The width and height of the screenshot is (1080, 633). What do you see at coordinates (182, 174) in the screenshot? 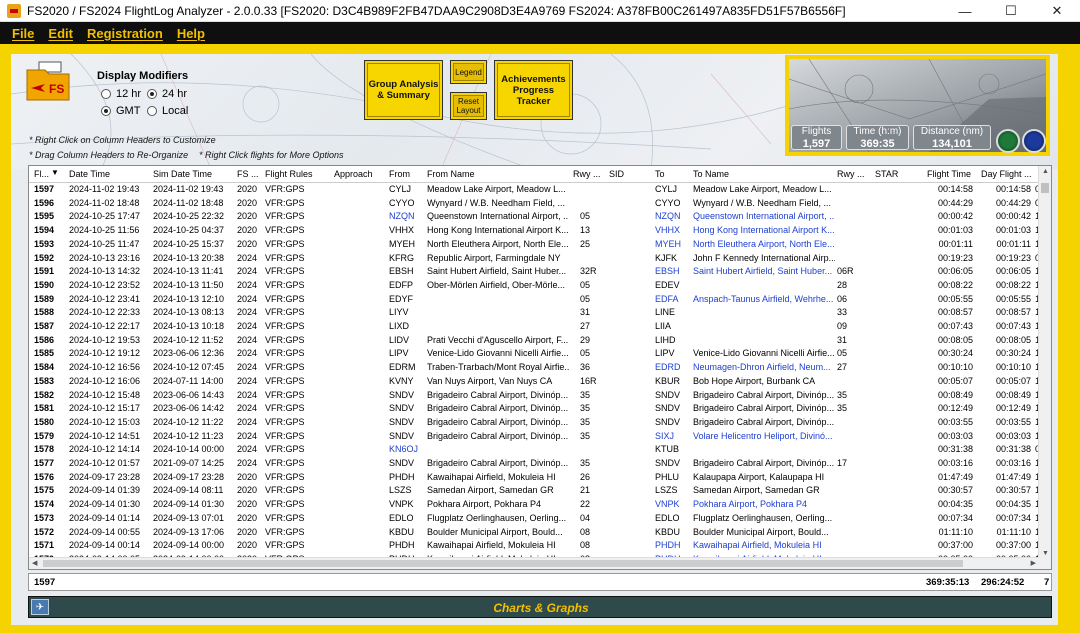
I see `col-header-sim-date-time: Sim Date Time` at bounding box center [182, 174].